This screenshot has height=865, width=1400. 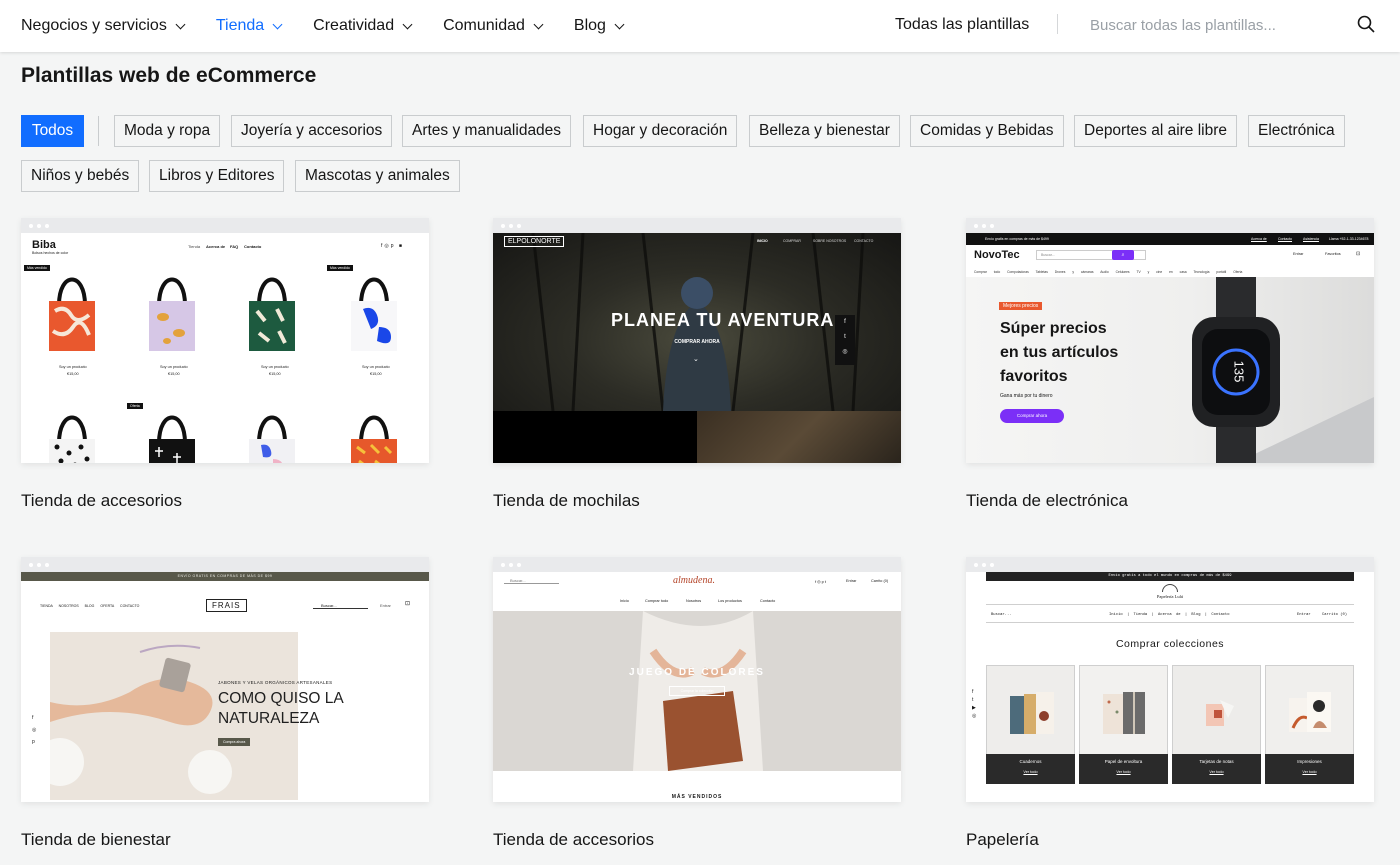 What do you see at coordinates (1170, 840) in the screenshot?
I see `template-name: Papelería` at bounding box center [1170, 840].